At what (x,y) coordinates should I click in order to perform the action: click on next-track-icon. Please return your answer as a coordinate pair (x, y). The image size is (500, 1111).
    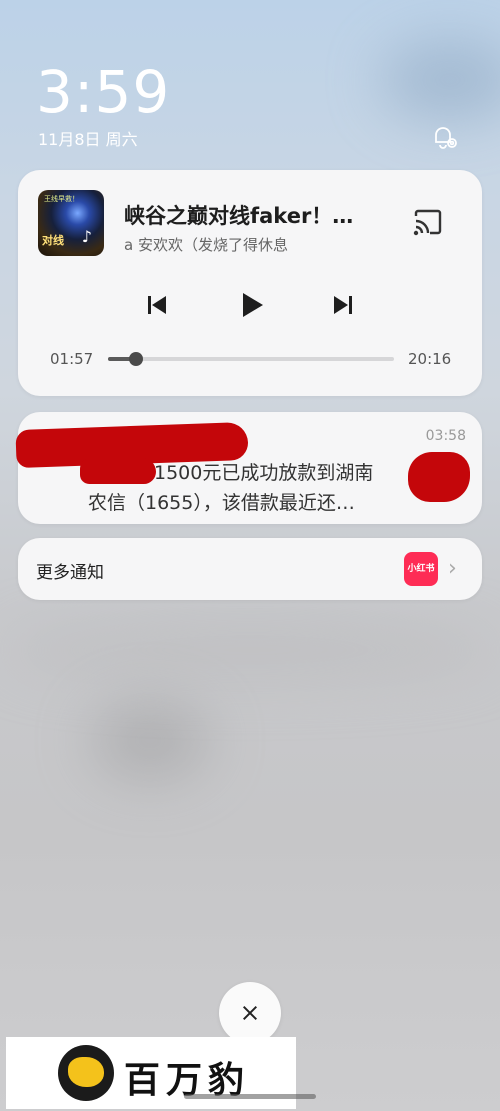
    Looking at the image, I should click on (343, 305).